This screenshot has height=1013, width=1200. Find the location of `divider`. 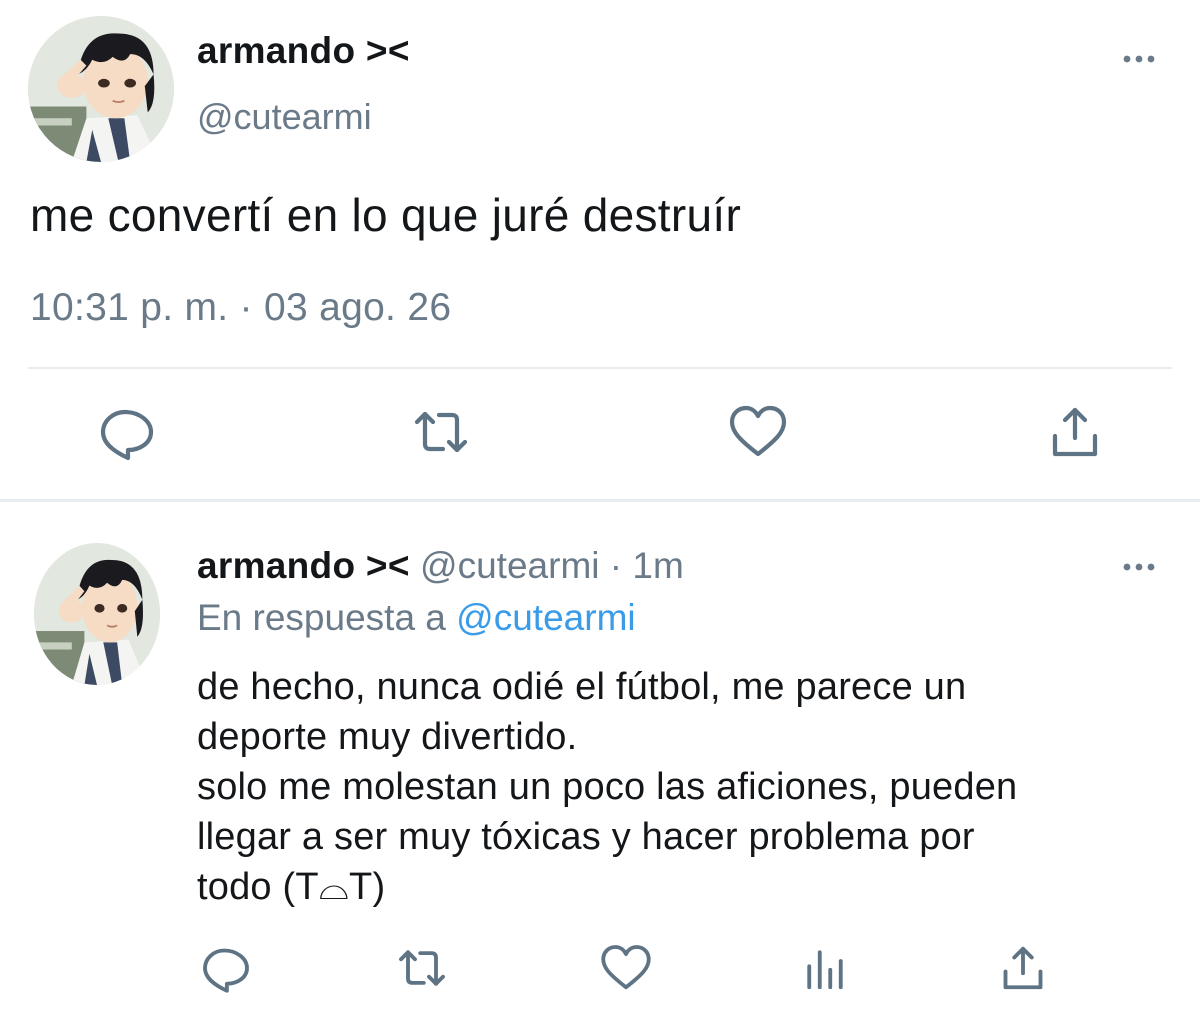

divider is located at coordinates (600, 368).